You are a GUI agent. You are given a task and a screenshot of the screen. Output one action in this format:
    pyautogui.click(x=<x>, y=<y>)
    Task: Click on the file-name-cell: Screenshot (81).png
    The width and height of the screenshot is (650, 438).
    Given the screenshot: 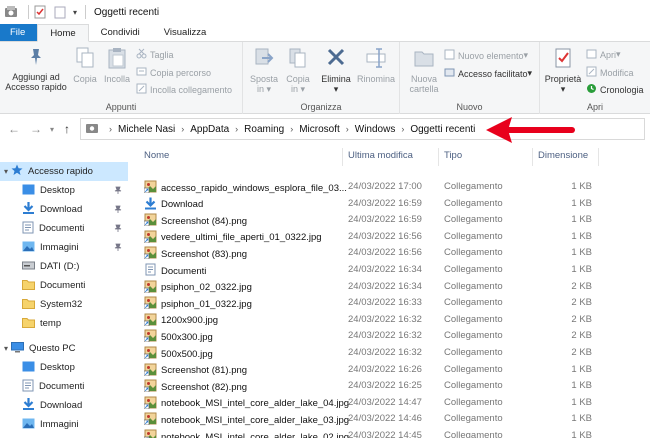 What is the action you would take?
    pyautogui.click(x=195, y=371)
    